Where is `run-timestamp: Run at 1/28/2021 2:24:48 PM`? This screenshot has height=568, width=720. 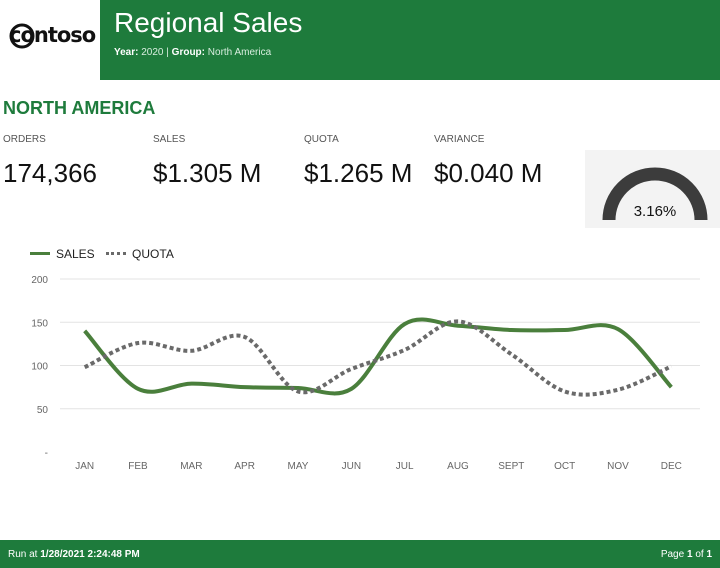 run-timestamp: Run at 1/28/2021 2:24:48 PM is located at coordinates (74, 554).